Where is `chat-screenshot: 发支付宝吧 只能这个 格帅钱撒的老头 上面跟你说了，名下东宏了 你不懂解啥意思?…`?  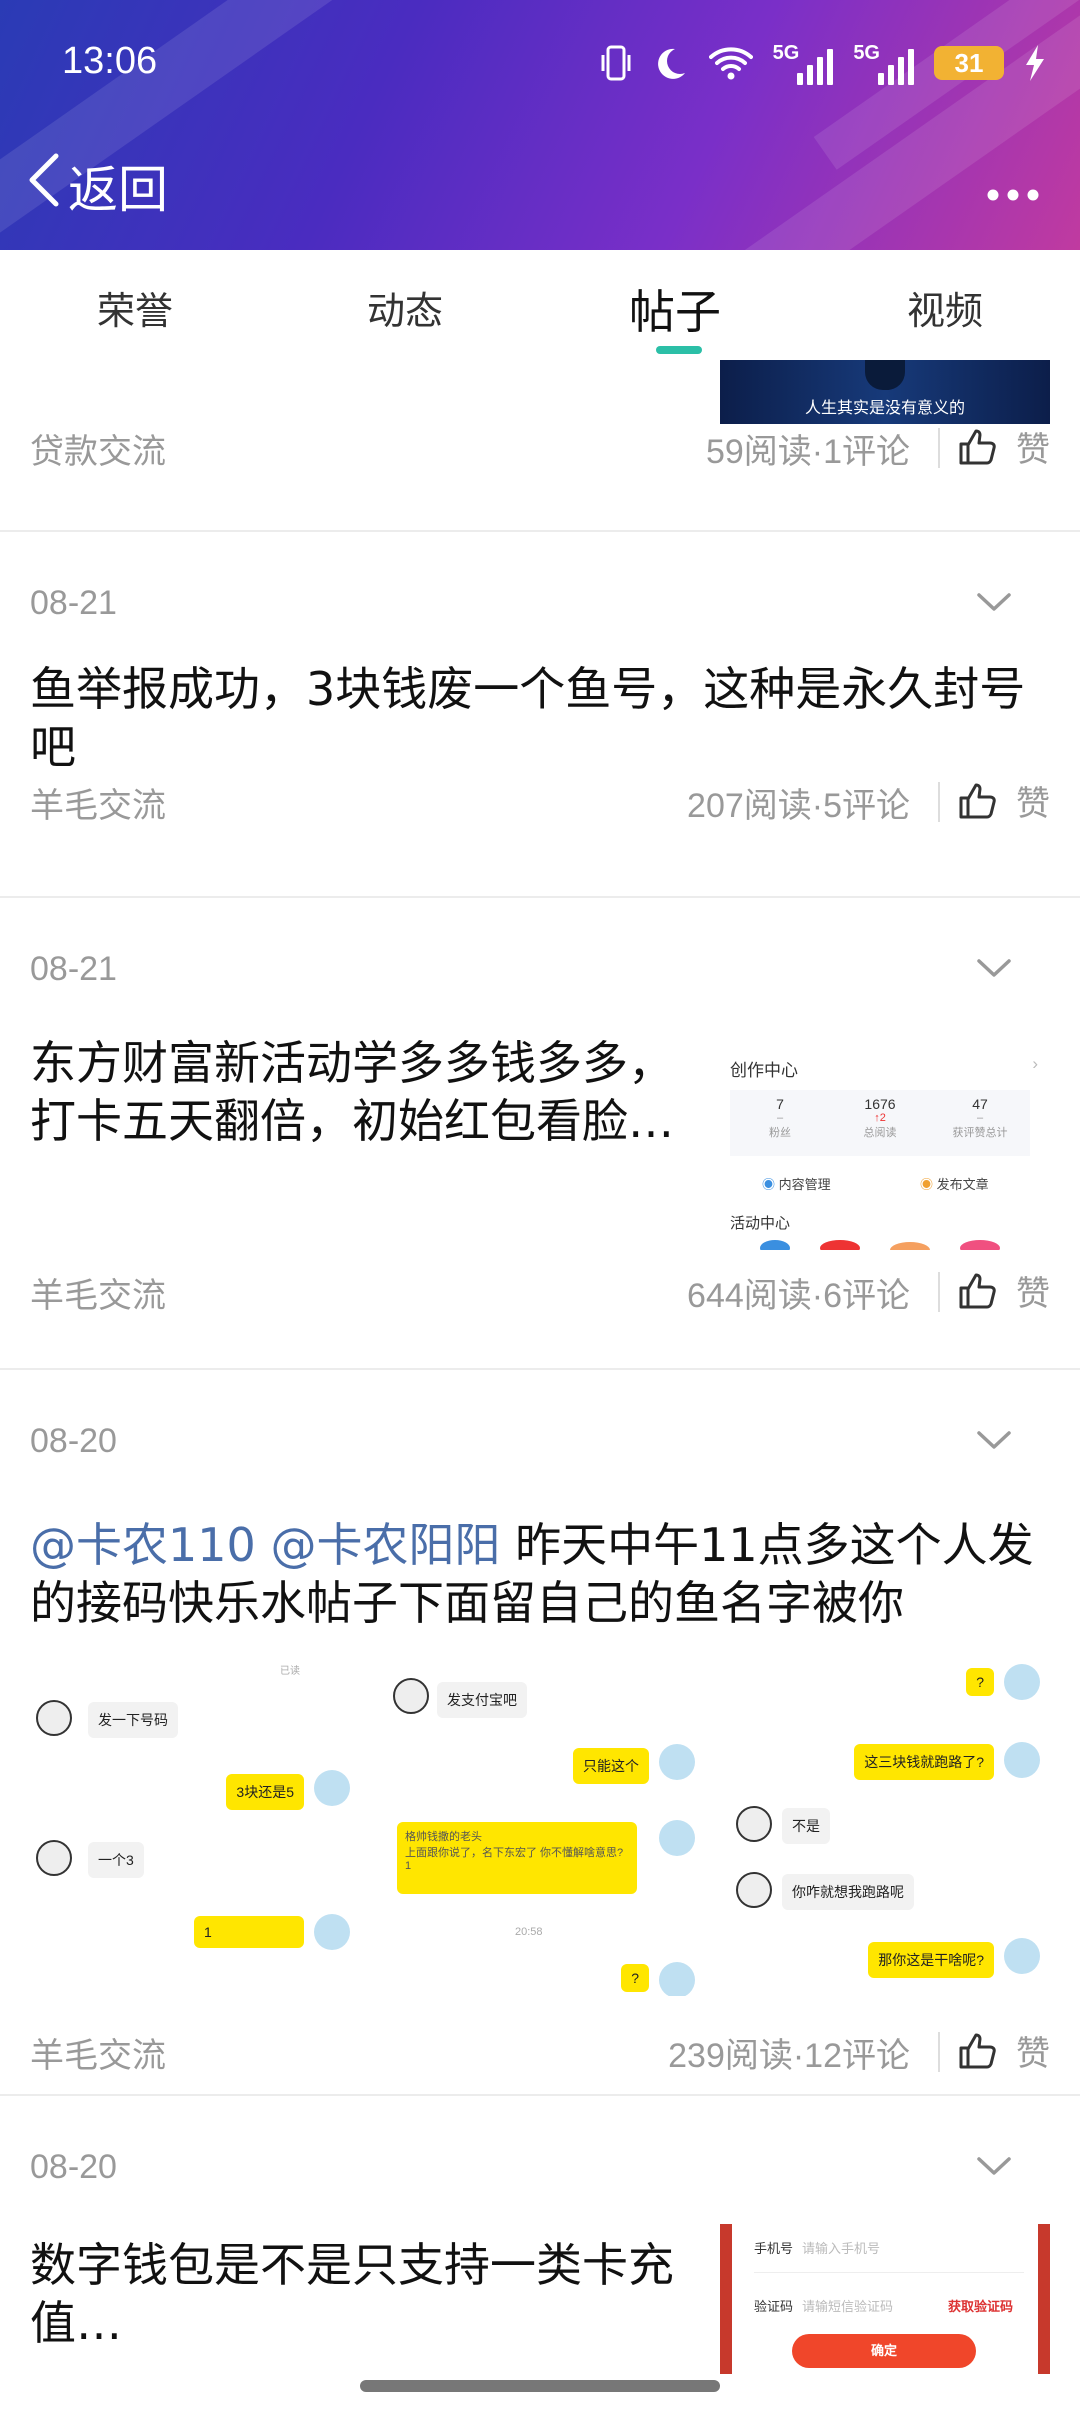
chat-screenshot: 发支付宝吧 只能这个 格帅钱撒的老头 上面跟你说了，名下东宏了 你不懂解啥意思?… is located at coordinates (540, 1829).